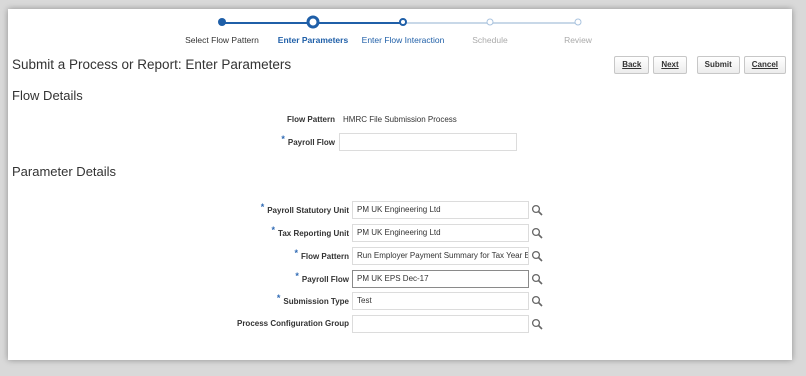 This screenshot has width=806, height=376. Describe the element at coordinates (440, 324) in the screenshot. I see `process-configuration-group-input` at that location.